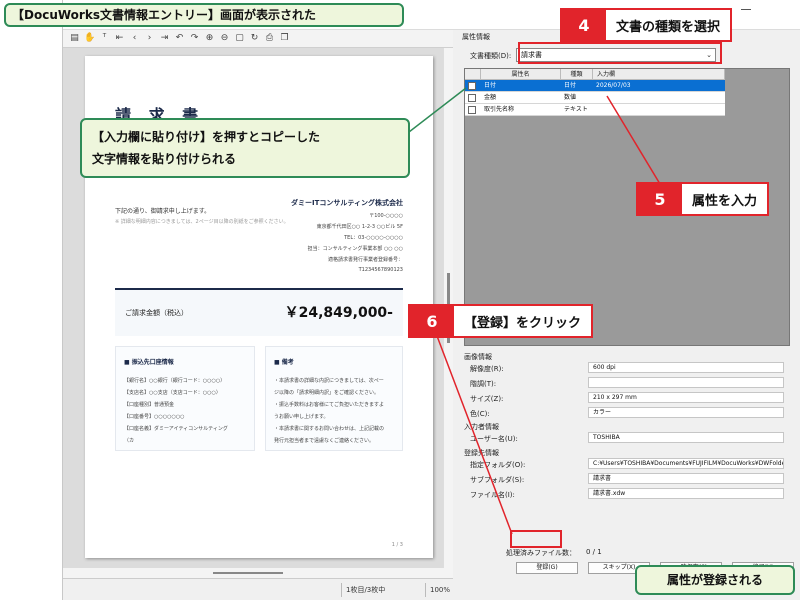 Image resolution: width=800 pixels, height=600 pixels. What do you see at coordinates (660, 199) in the screenshot?
I see `step-number: 5` at bounding box center [660, 199].